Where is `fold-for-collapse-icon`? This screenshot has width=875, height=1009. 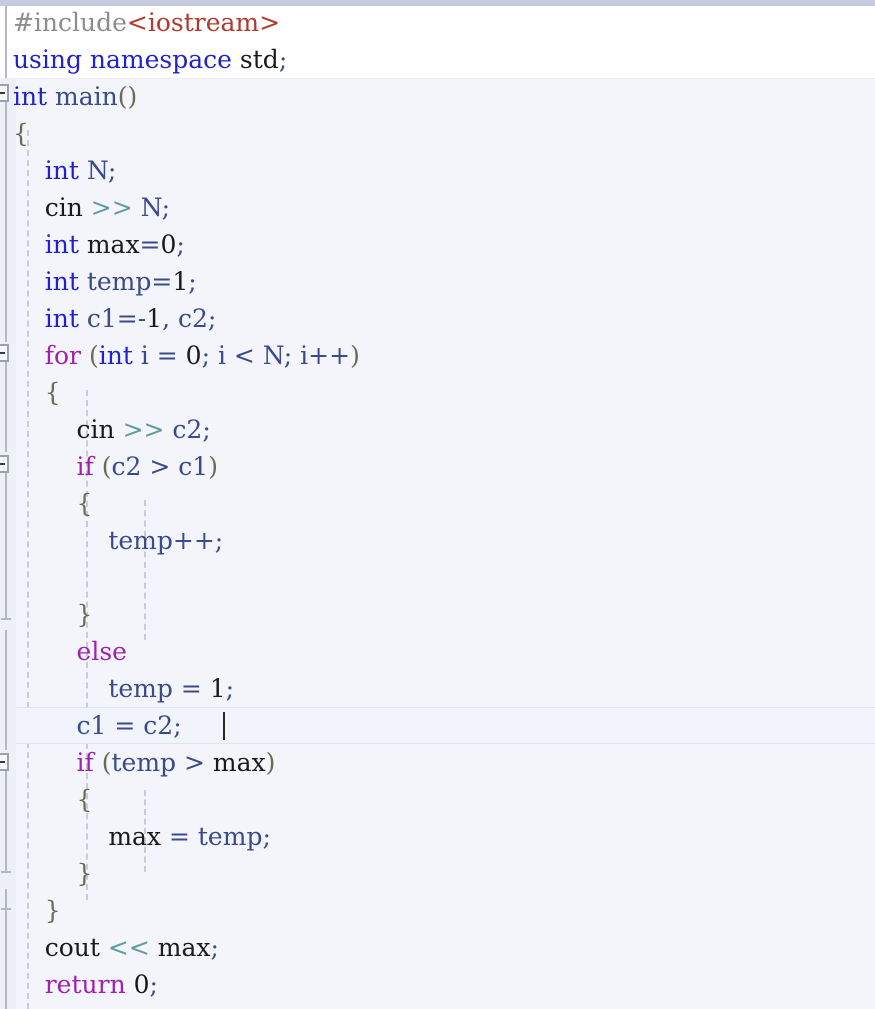
fold-for-collapse-icon is located at coordinates (4, 353).